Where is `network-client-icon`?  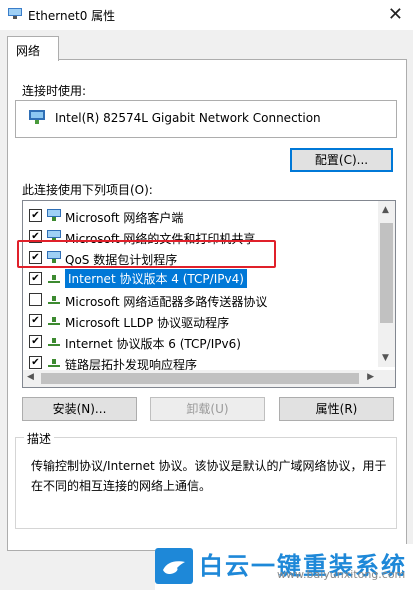
network-client-icon is located at coordinates (54, 215).